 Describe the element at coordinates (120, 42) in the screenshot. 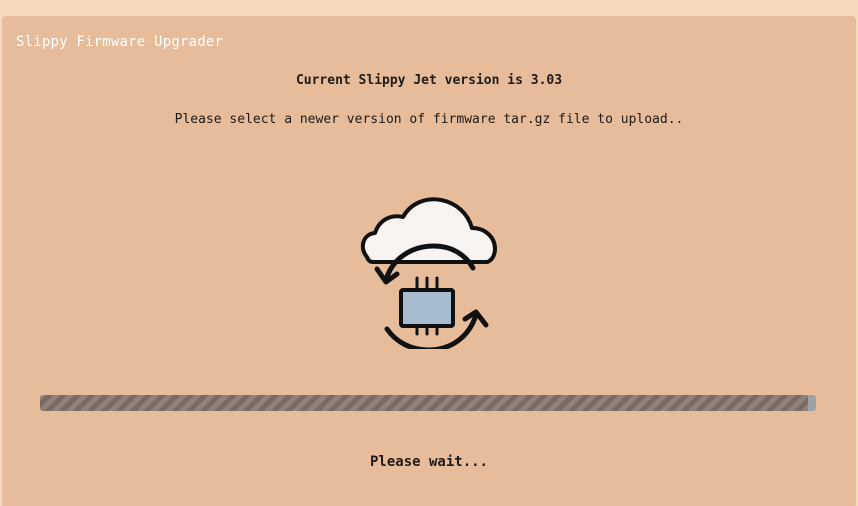

I see `app-title: Slippy Firmware Upgrader` at that location.